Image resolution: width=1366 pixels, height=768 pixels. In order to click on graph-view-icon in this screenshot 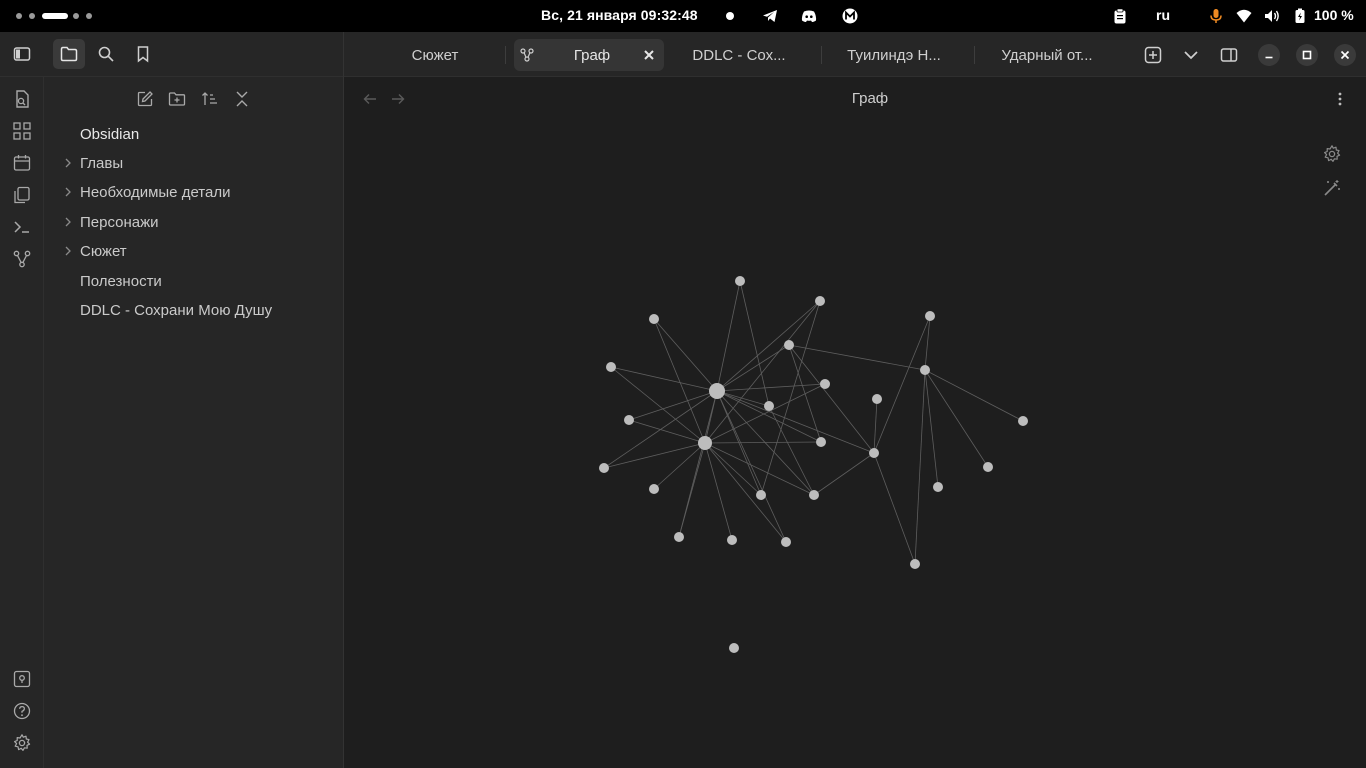, I will do `click(22, 259)`.